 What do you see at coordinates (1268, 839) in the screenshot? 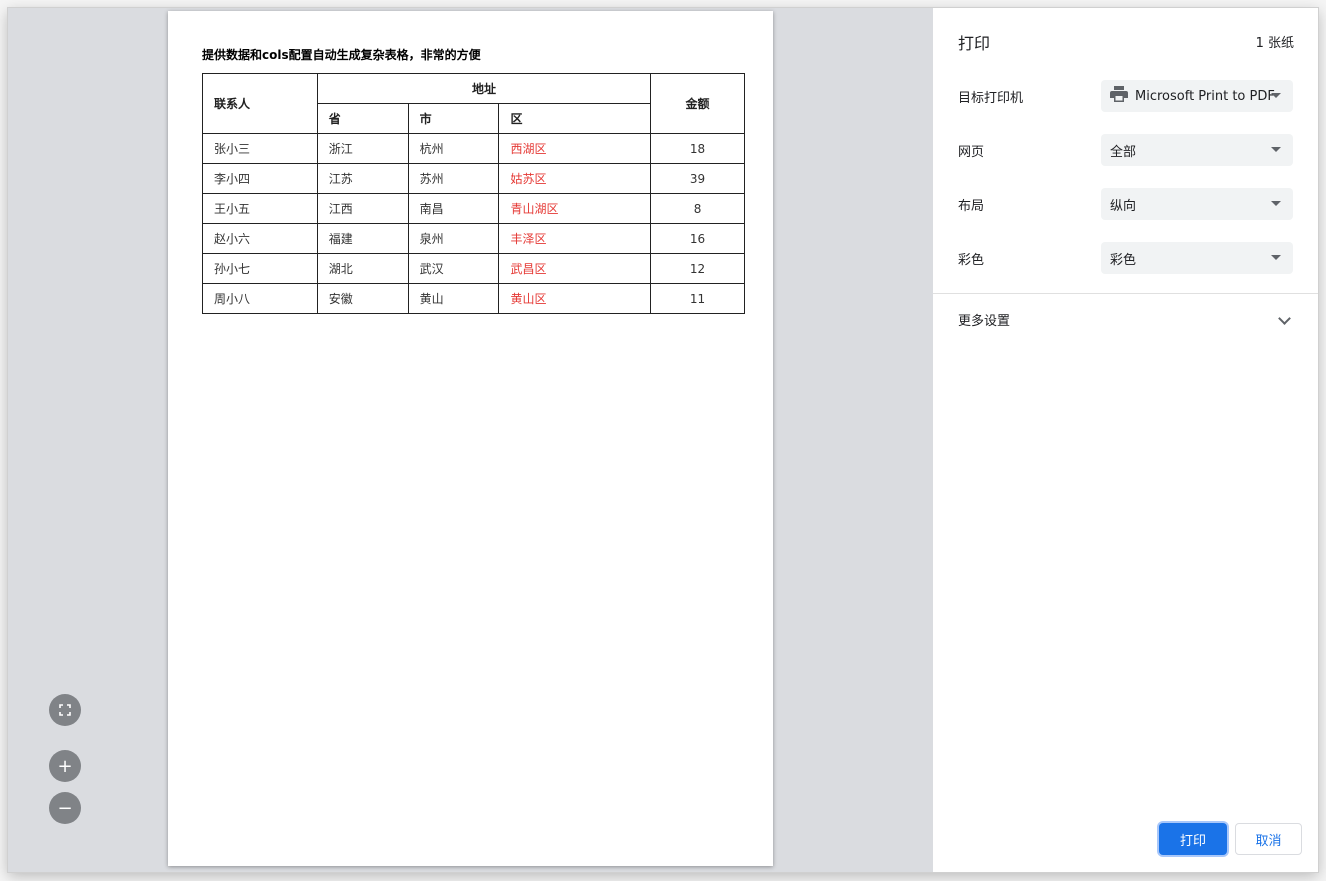
I see `cancel-button: 取消` at bounding box center [1268, 839].